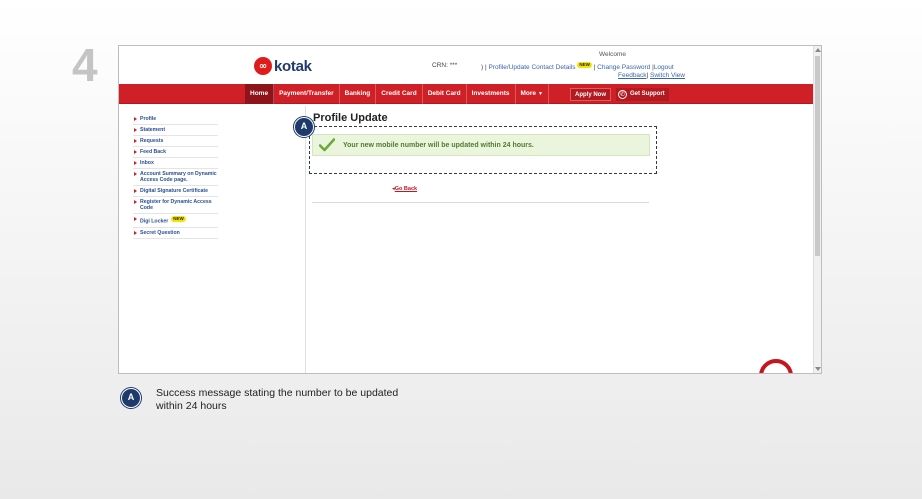 The height and width of the screenshot is (499, 922). What do you see at coordinates (445, 94) in the screenshot?
I see `nav-debit-card: Debit Card` at bounding box center [445, 94].